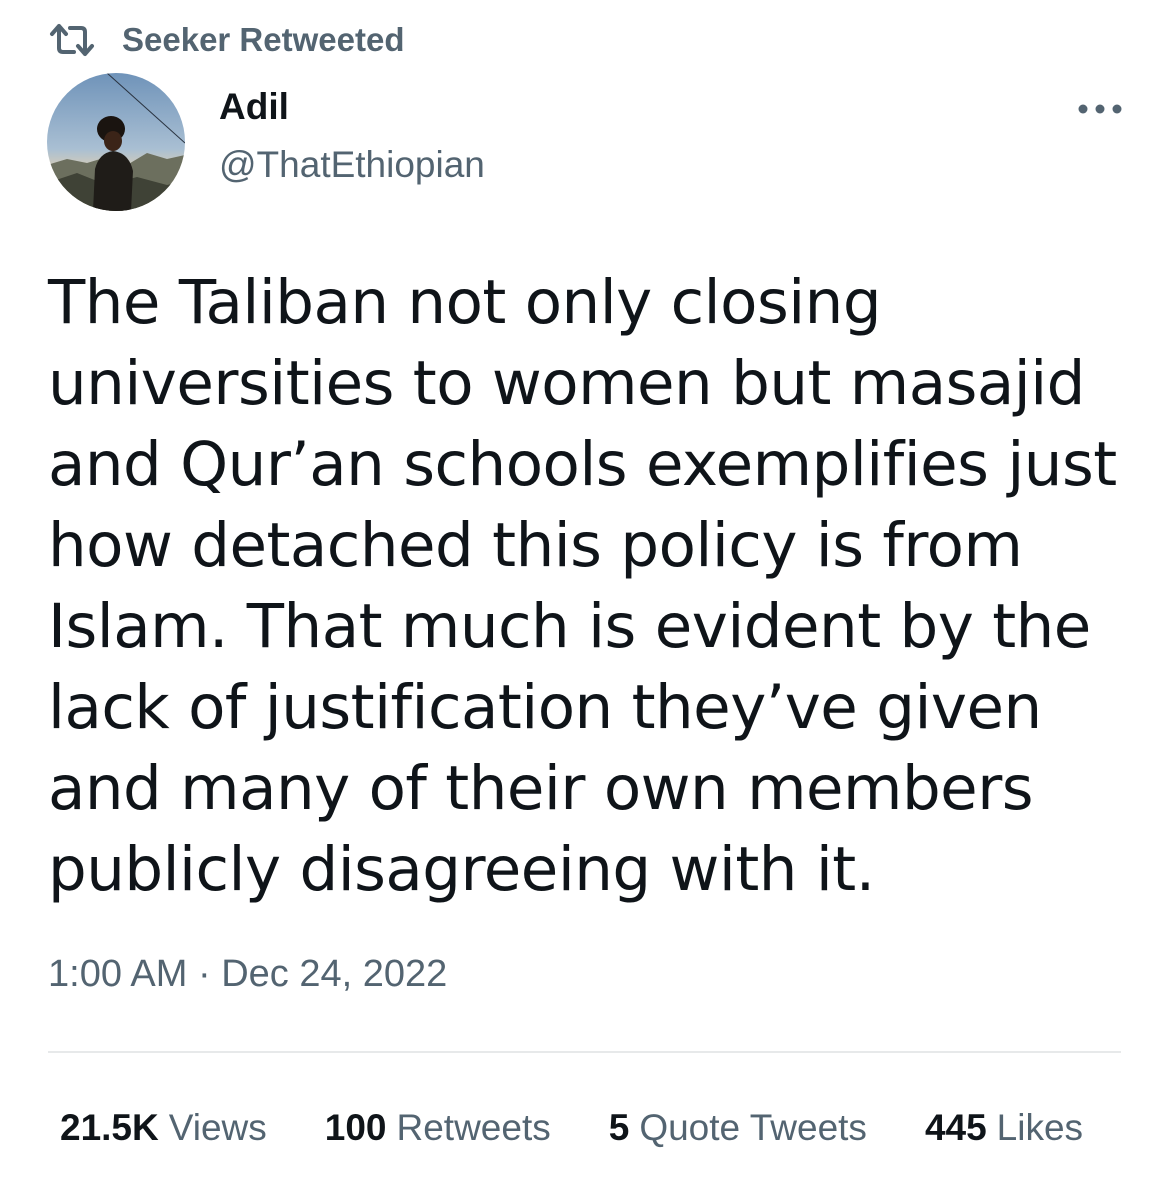  Describe the element at coordinates (109, 1127) in the screenshot. I see `views-count: 21.5K` at that location.